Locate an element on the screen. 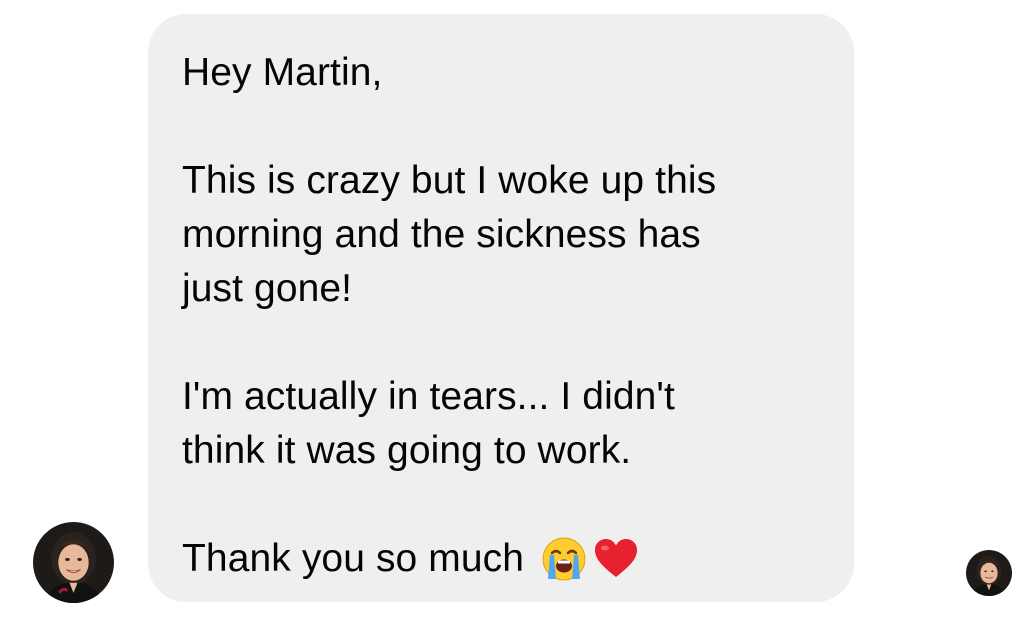 This screenshot has height=639, width=1024. sender-photo-icon is located at coordinates (73, 562).